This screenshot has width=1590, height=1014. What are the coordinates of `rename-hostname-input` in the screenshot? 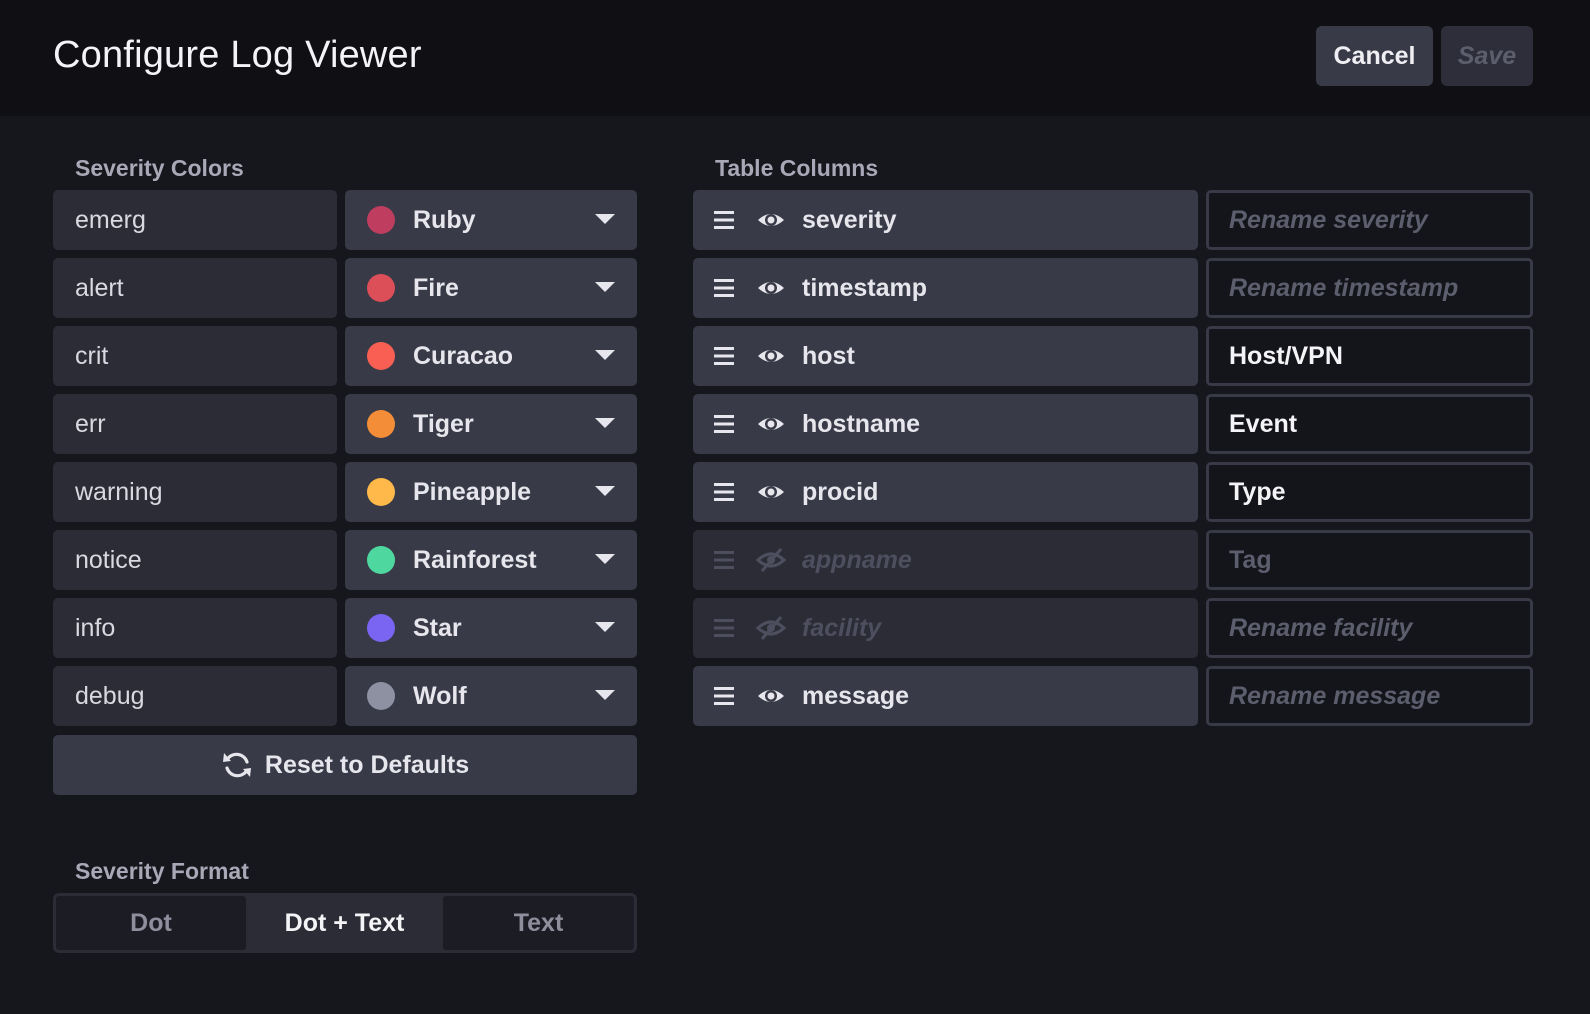 It's located at (1369, 424).